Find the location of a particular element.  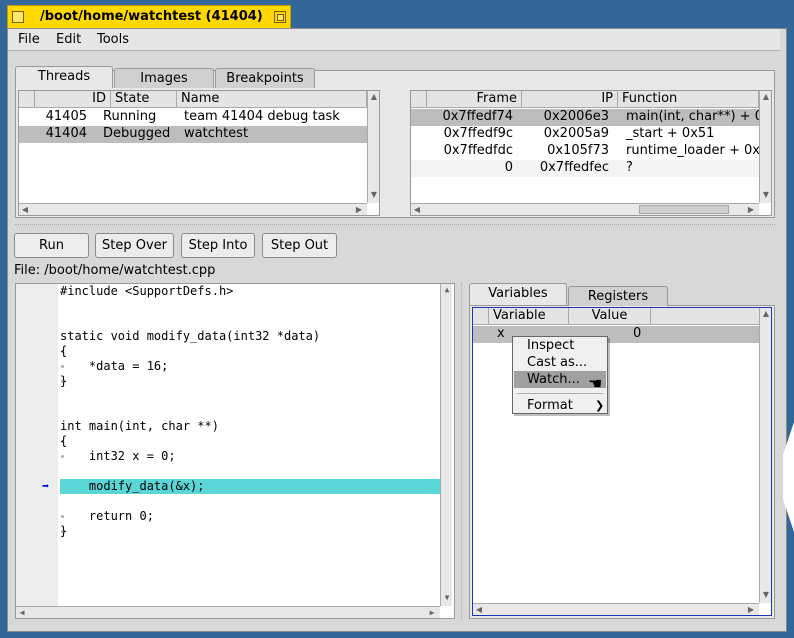

source-hscroll: ◀ ▶ is located at coordinates (228, 612).